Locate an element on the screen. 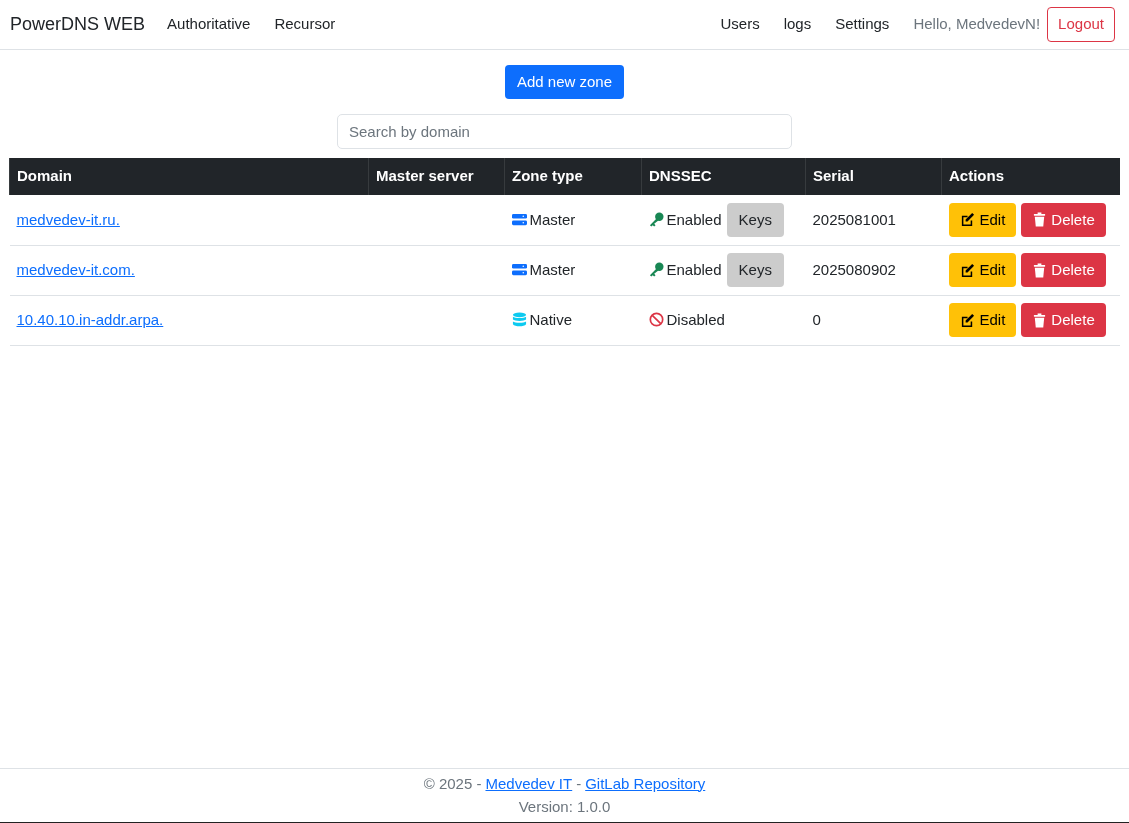 This screenshot has height=823, width=1129. nav-link: Settings is located at coordinates (862, 24).